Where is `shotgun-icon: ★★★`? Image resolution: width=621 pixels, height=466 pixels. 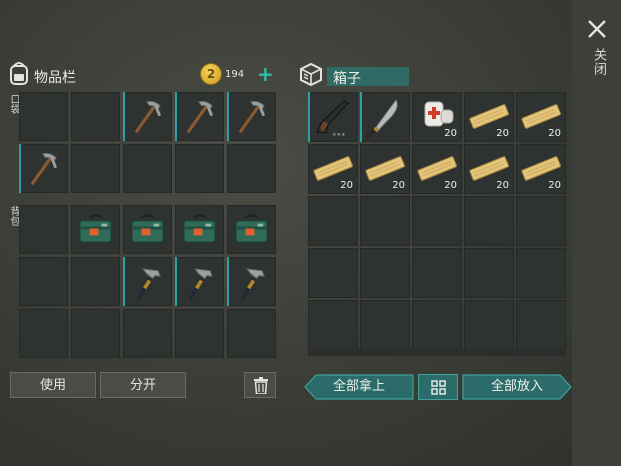 shotgun-icon: ★★★ is located at coordinates (332, 119).